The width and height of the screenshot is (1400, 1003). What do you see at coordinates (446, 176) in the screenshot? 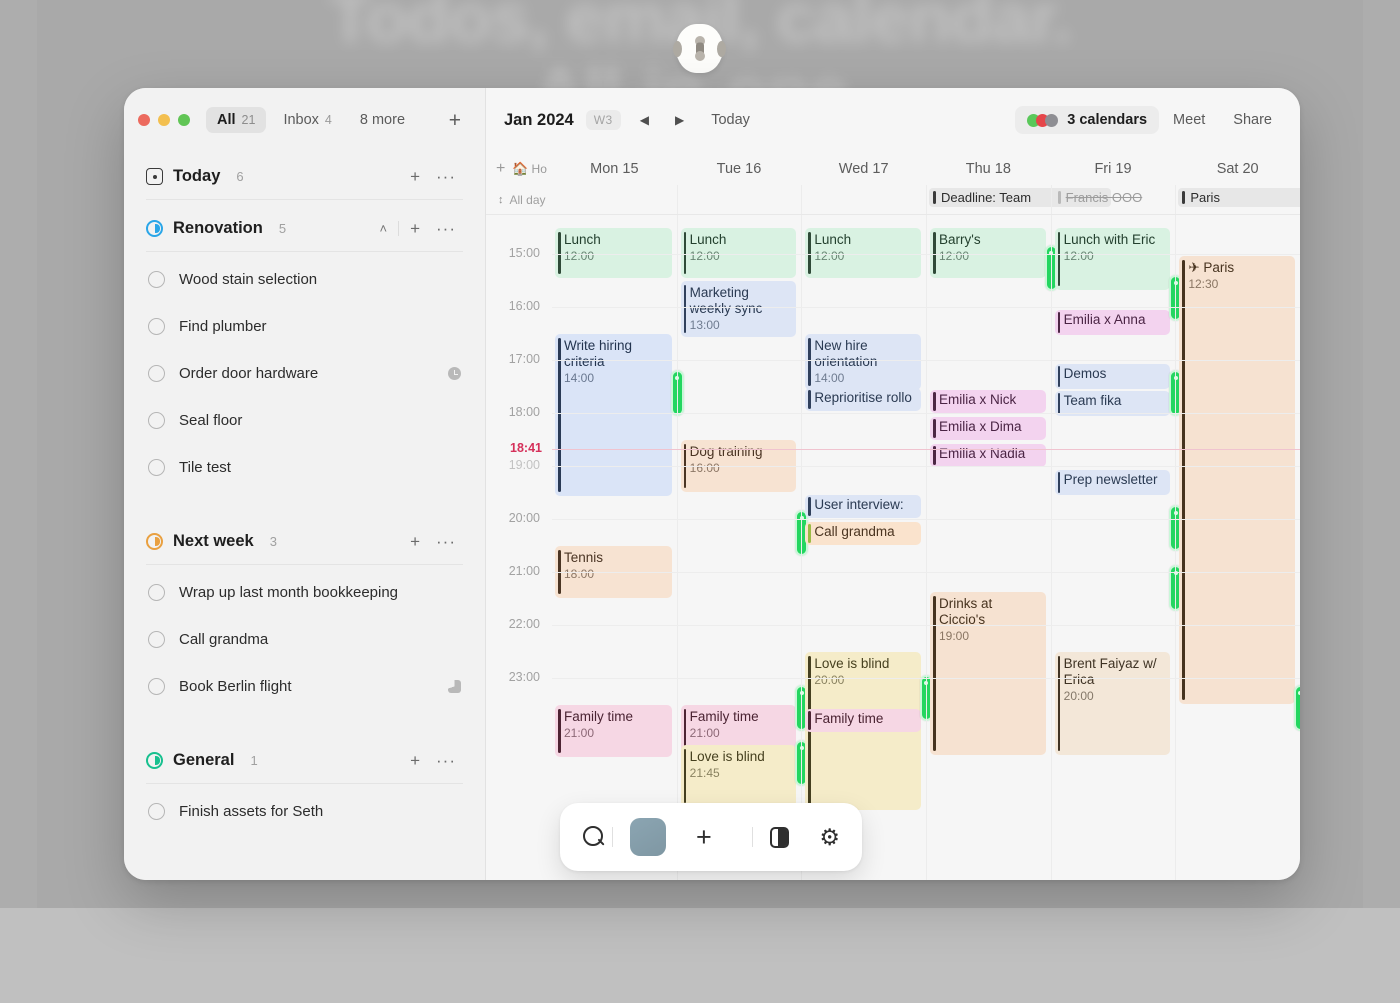
I see `group-more-button-today: ···` at bounding box center [446, 176].